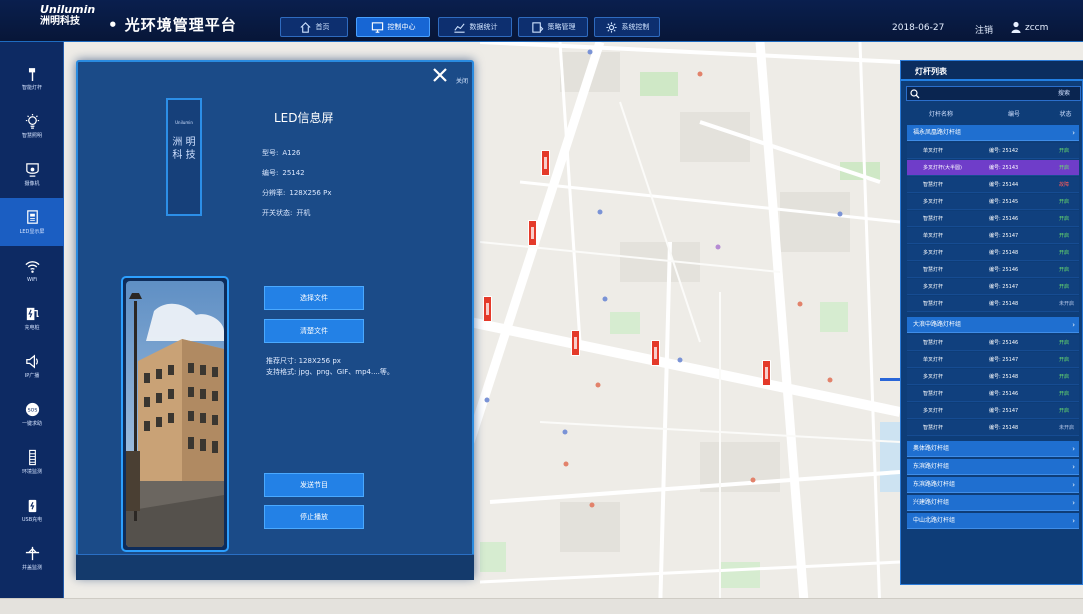 This screenshot has height=614, width=1083. What do you see at coordinates (993, 93) in the screenshot?
I see `lamp-search-field: 搜索` at bounding box center [993, 93].